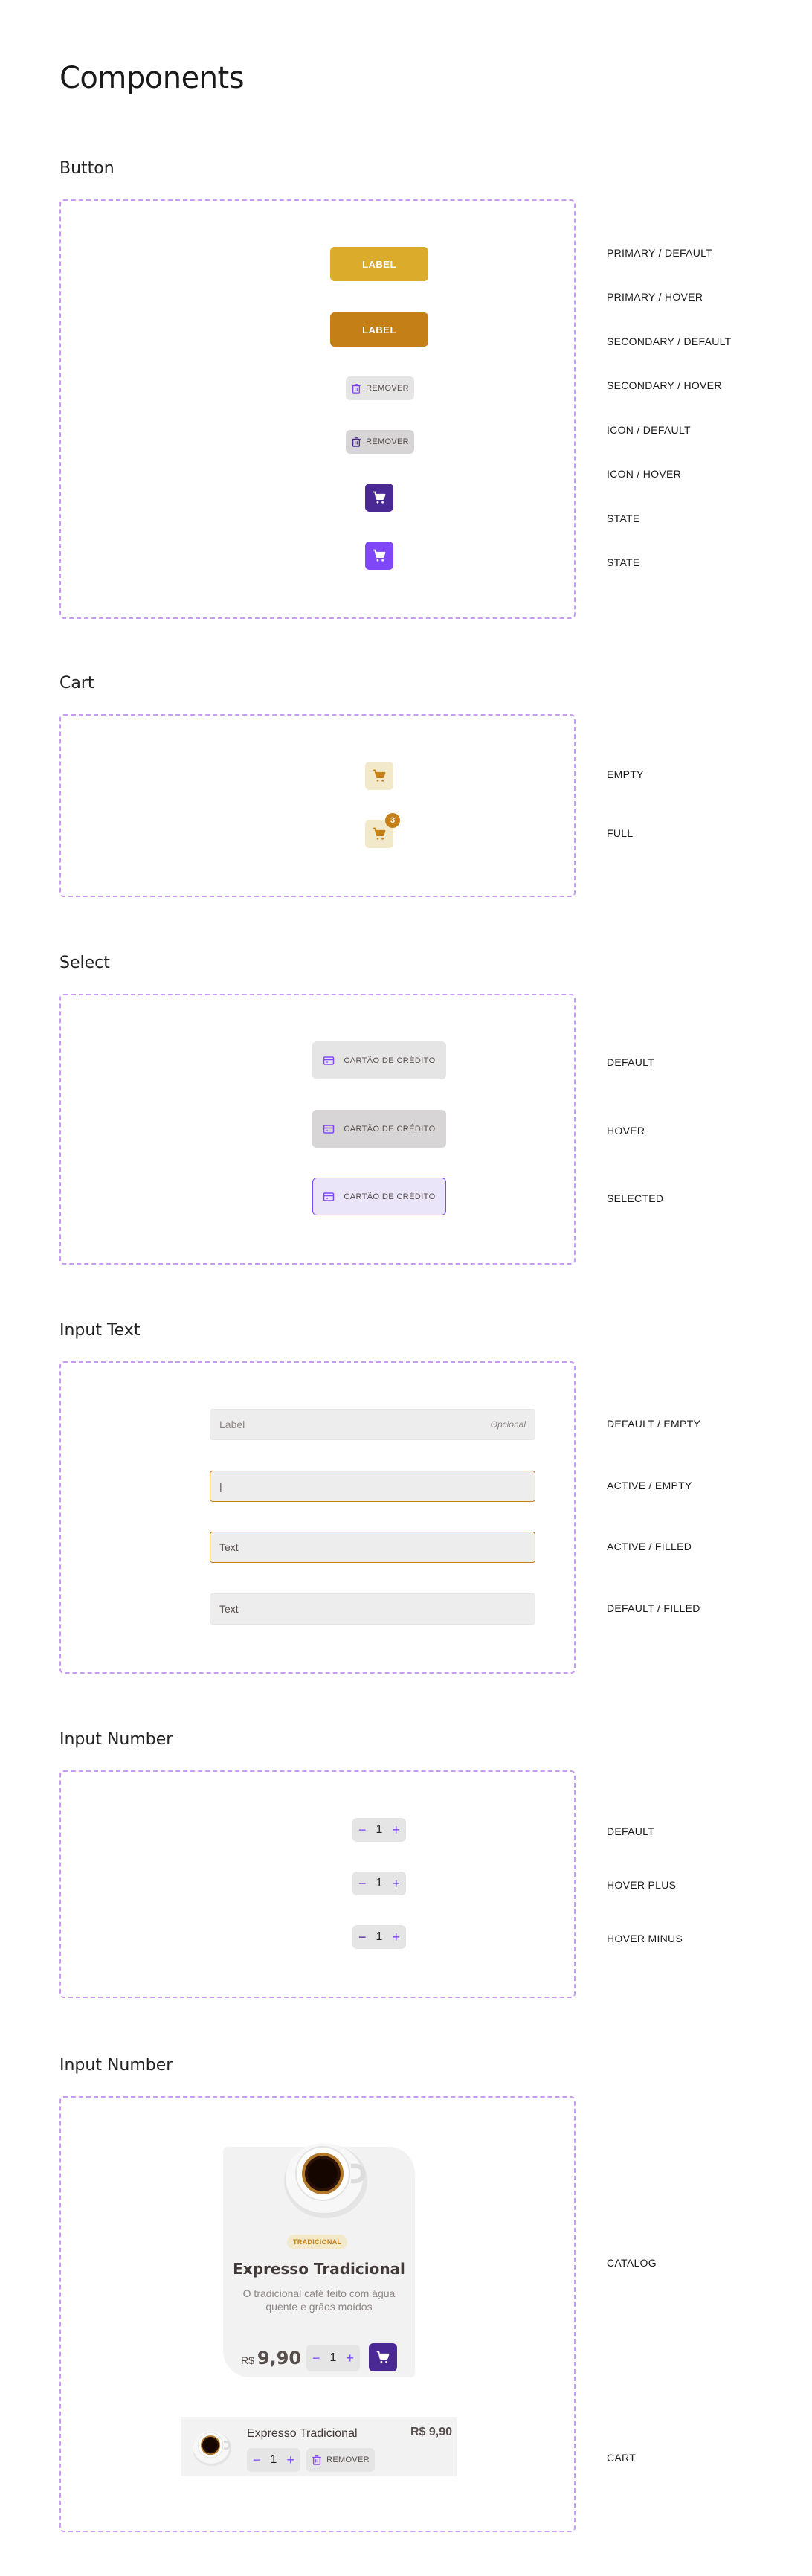  Describe the element at coordinates (87, 168) in the screenshot. I see `section-title-button: Button` at that location.